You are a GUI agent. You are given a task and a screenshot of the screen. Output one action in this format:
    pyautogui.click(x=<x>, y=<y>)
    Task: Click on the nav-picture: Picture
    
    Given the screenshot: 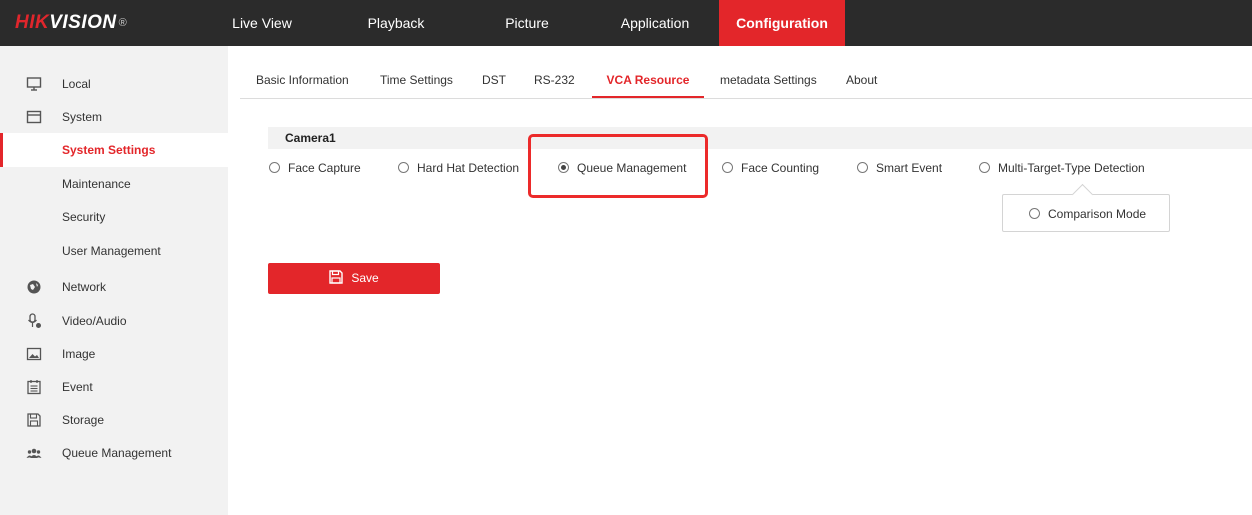 What is the action you would take?
    pyautogui.click(x=527, y=23)
    